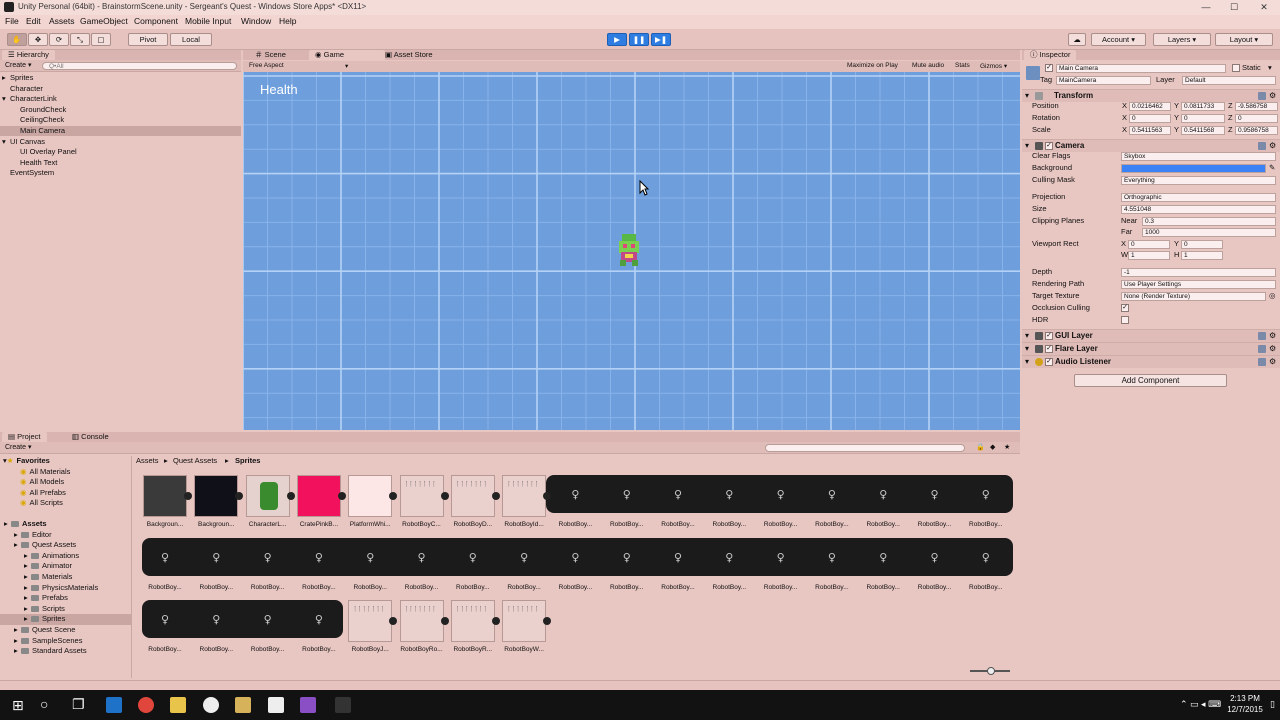 The height and width of the screenshot is (720, 1280). Describe the element at coordinates (1049, 146) in the screenshot. I see `camera-enabled-checkbox: ✓` at that location.